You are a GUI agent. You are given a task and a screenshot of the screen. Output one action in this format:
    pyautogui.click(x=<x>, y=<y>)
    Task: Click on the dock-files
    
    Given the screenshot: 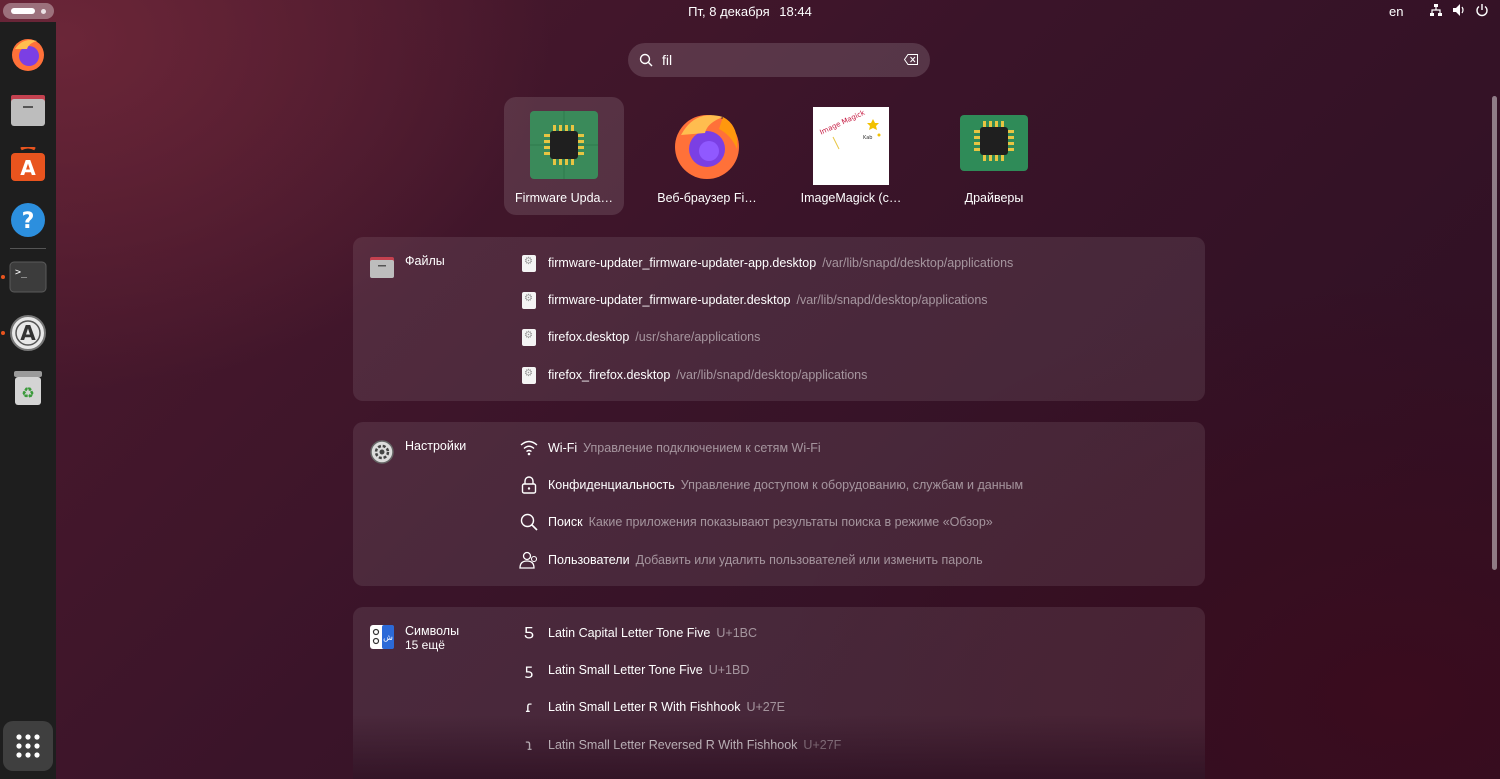 What is the action you would take?
    pyautogui.click(x=28, y=110)
    